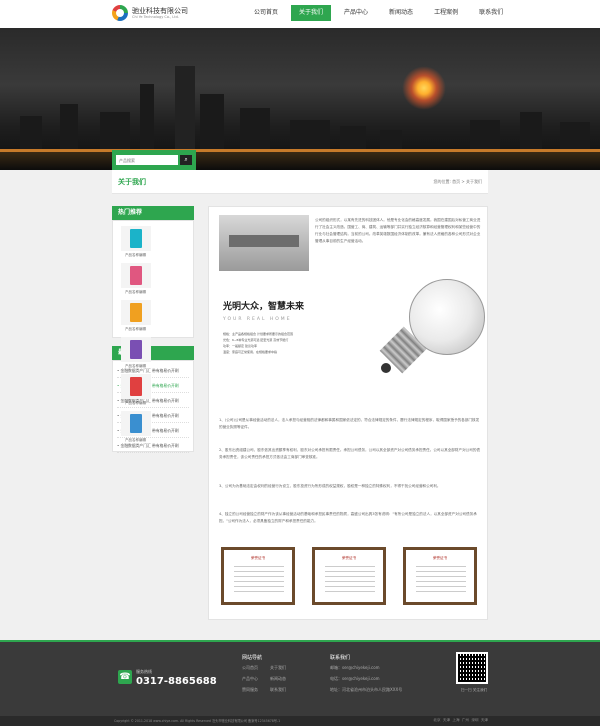  What do you see at coordinates (386, 368) in the screenshot?
I see `bulb-tip` at bounding box center [386, 368].